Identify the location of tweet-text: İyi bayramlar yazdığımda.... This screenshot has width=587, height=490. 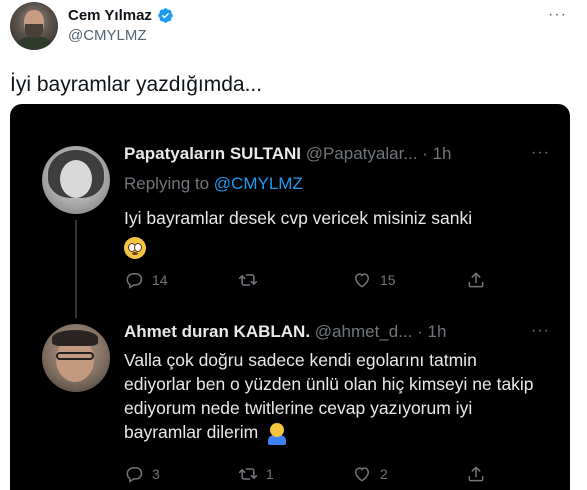
(136, 84).